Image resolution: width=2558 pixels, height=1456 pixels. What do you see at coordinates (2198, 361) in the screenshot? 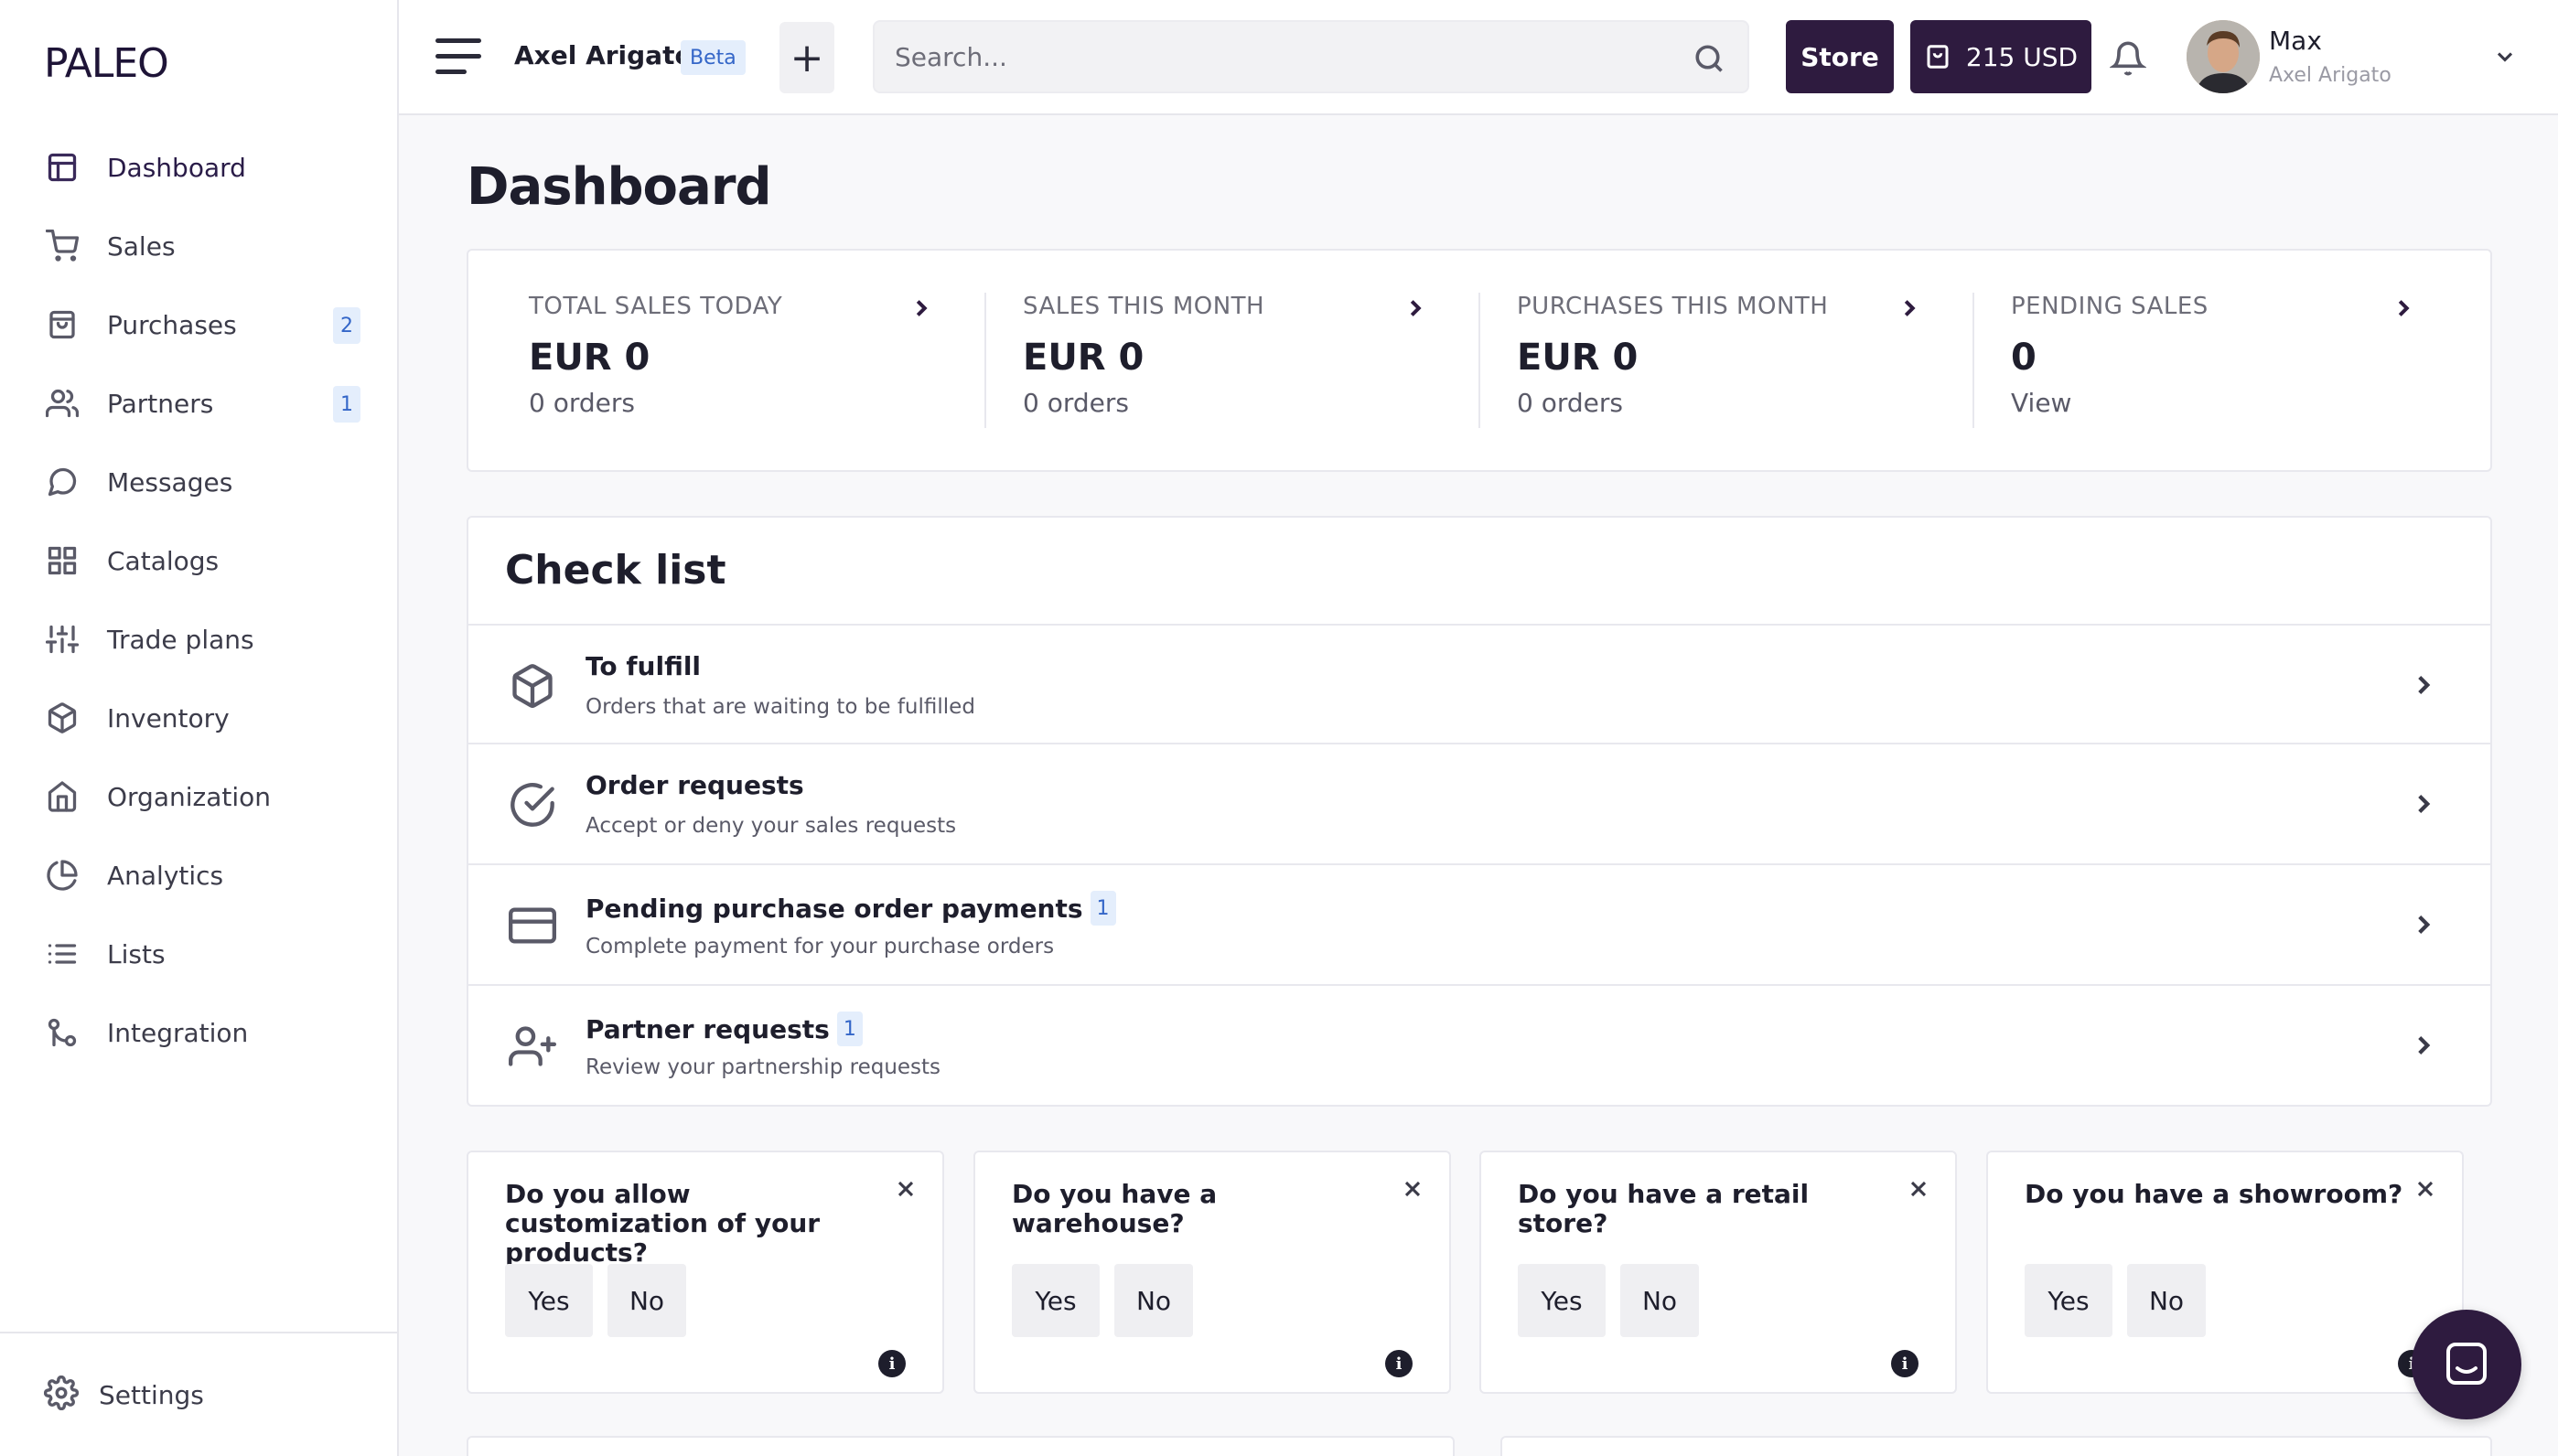
I see `stat-card: PENDING SALES 0 View` at bounding box center [2198, 361].